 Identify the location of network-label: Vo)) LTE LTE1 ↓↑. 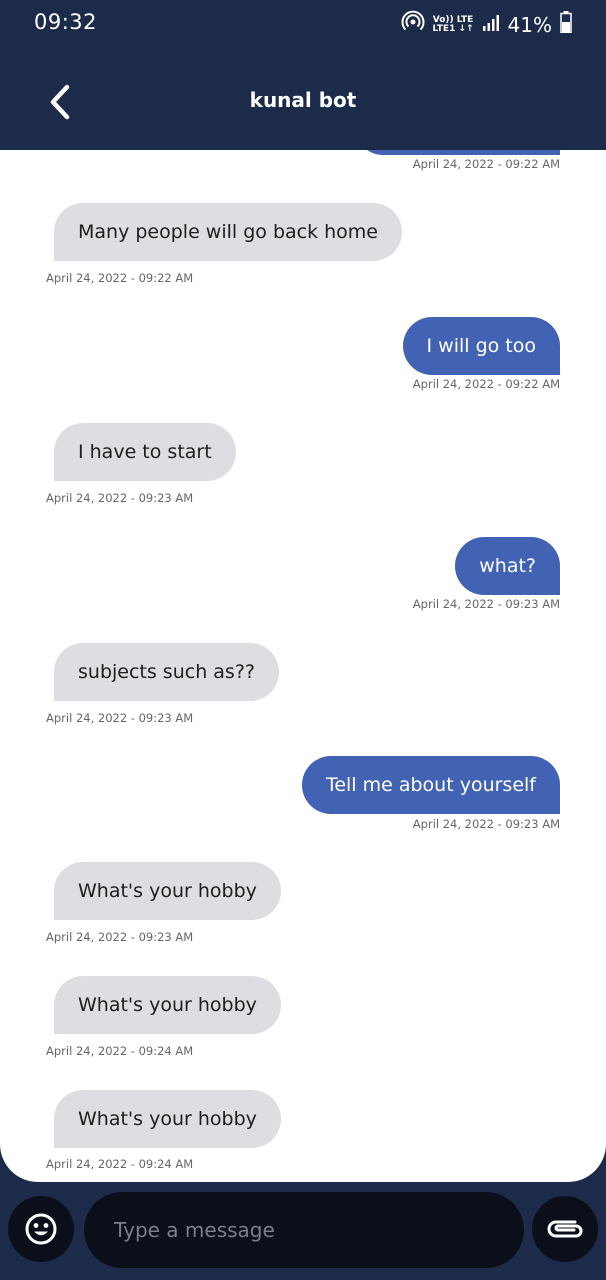
(453, 24).